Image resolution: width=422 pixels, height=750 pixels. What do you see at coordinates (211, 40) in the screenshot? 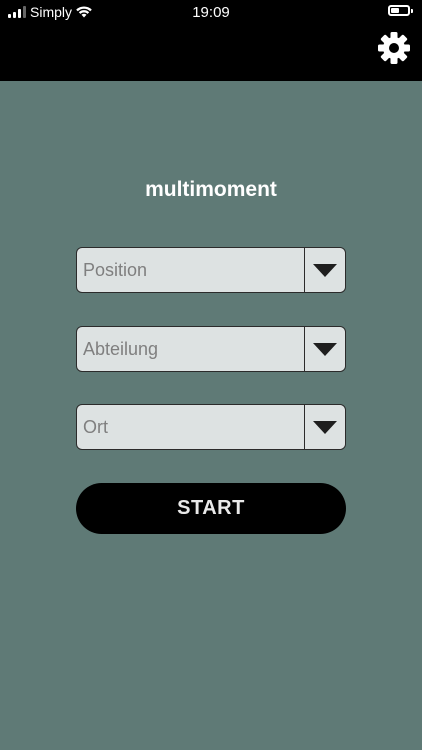
I see `top-bar: Simply 19:09` at bounding box center [211, 40].